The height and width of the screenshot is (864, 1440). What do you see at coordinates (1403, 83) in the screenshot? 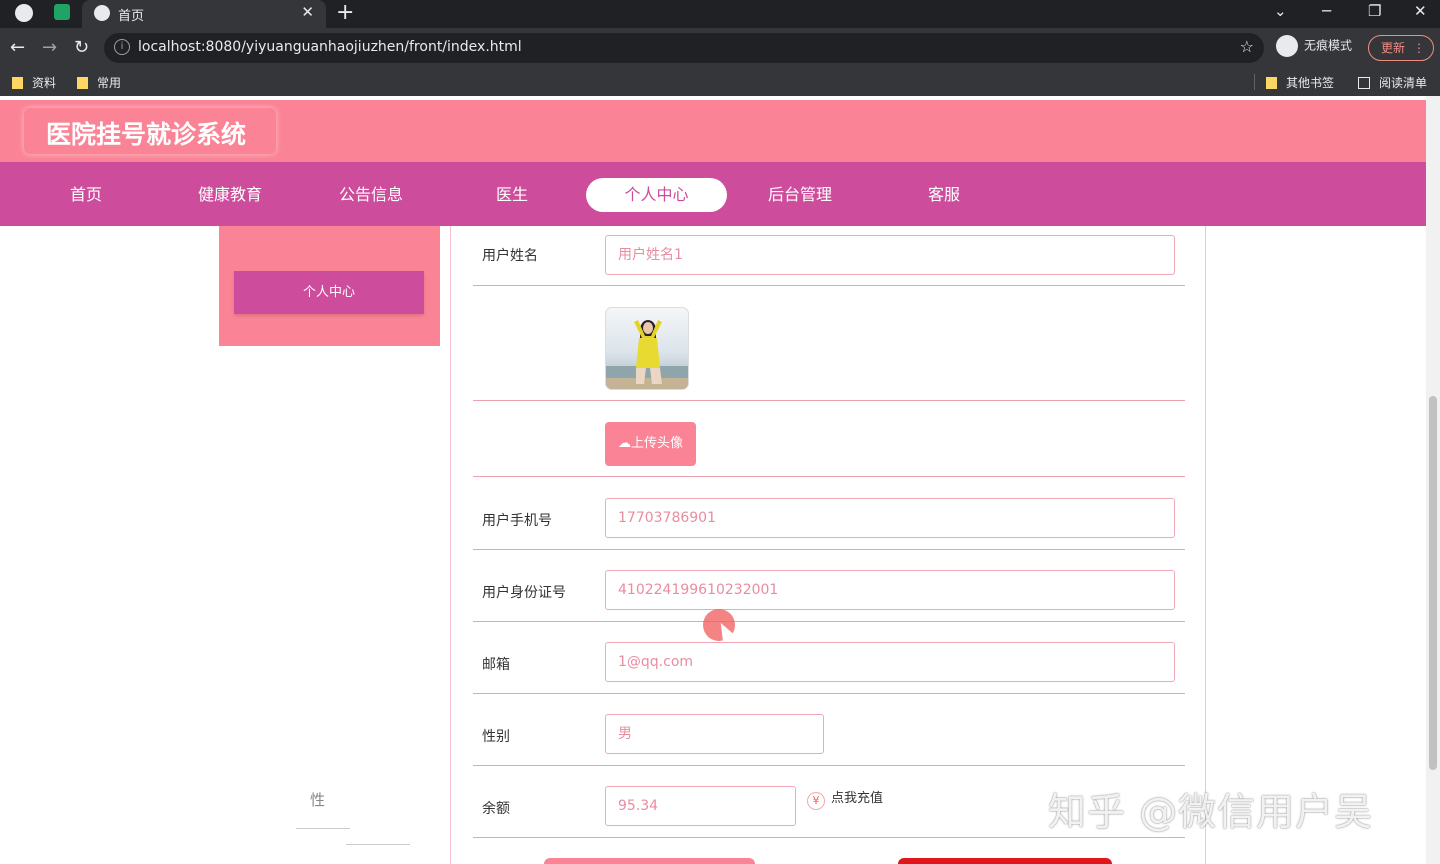
I see `reading-list-label: 阅读清单` at bounding box center [1403, 83].